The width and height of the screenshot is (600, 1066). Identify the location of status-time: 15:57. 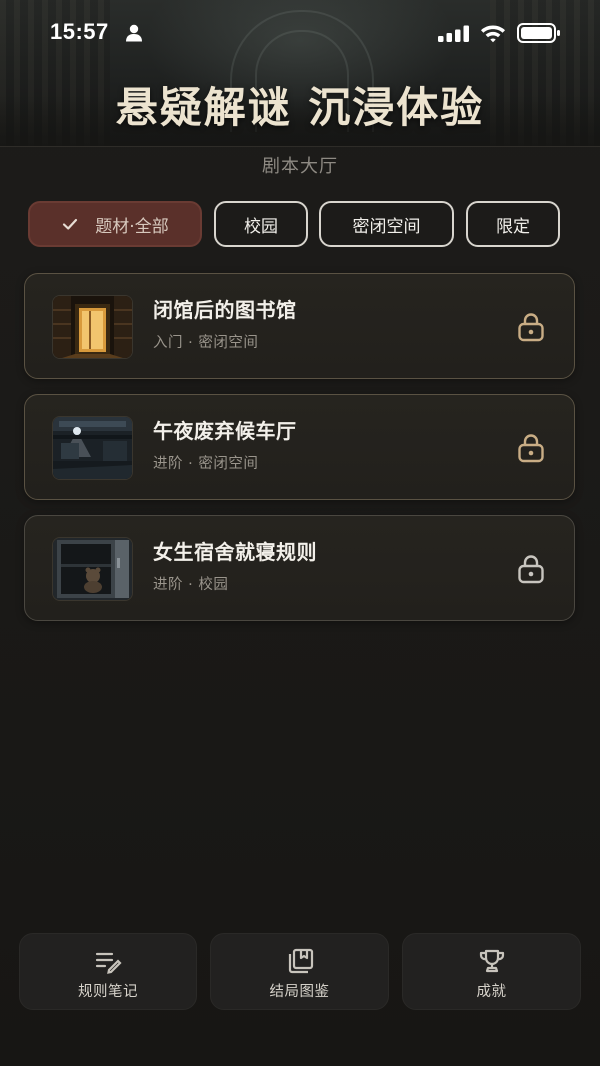
(79, 31).